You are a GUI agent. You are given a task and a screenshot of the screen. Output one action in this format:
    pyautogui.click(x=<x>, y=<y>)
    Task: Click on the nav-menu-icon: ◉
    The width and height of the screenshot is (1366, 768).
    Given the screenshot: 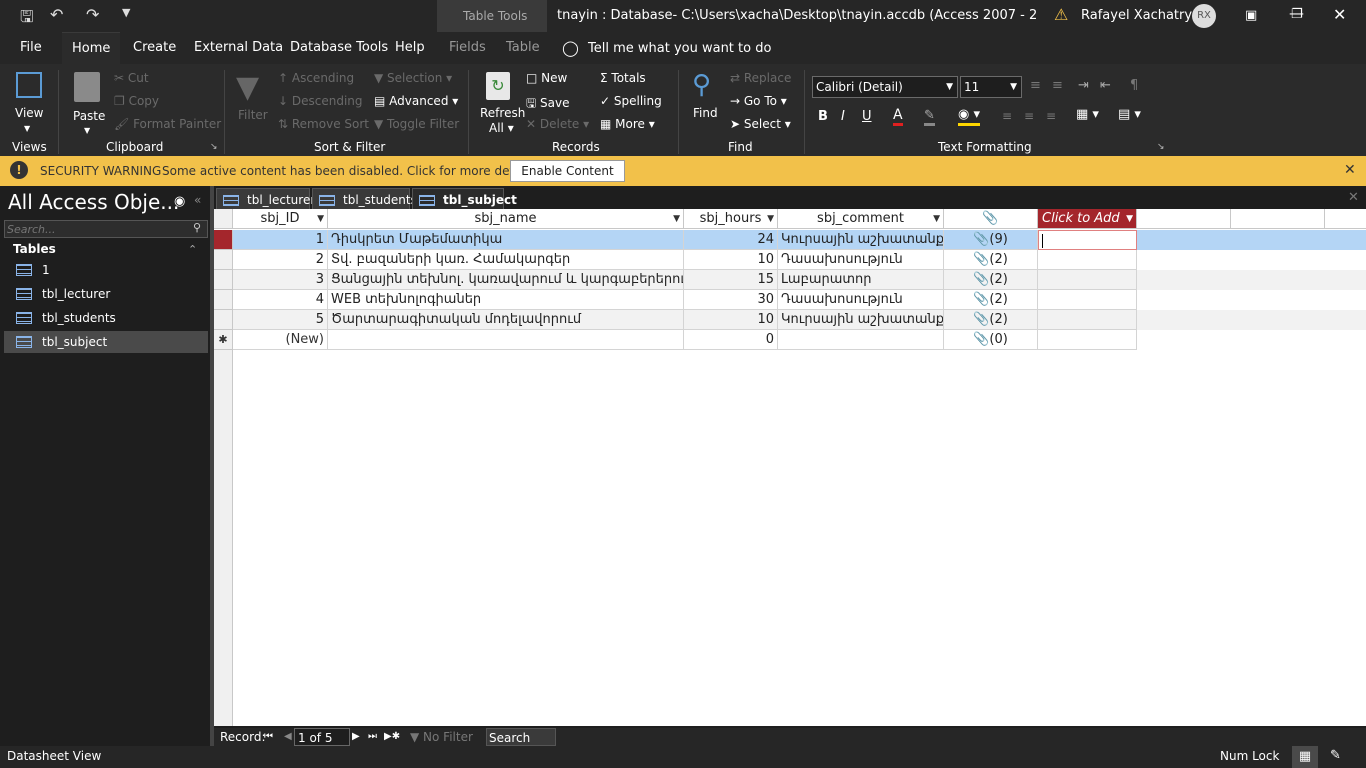 What is the action you would take?
    pyautogui.click(x=179, y=201)
    